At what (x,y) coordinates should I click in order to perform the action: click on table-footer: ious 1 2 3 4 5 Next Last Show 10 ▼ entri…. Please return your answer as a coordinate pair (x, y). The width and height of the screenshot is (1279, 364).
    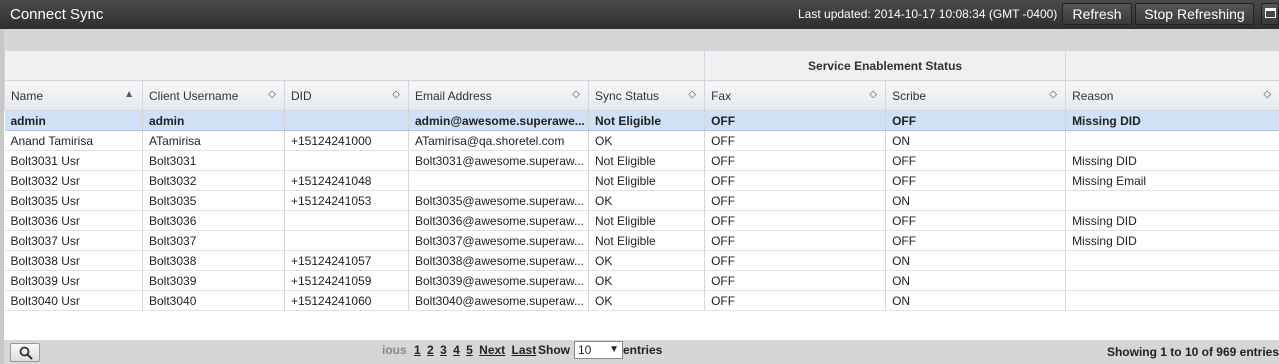
    Looking at the image, I should click on (641, 352).